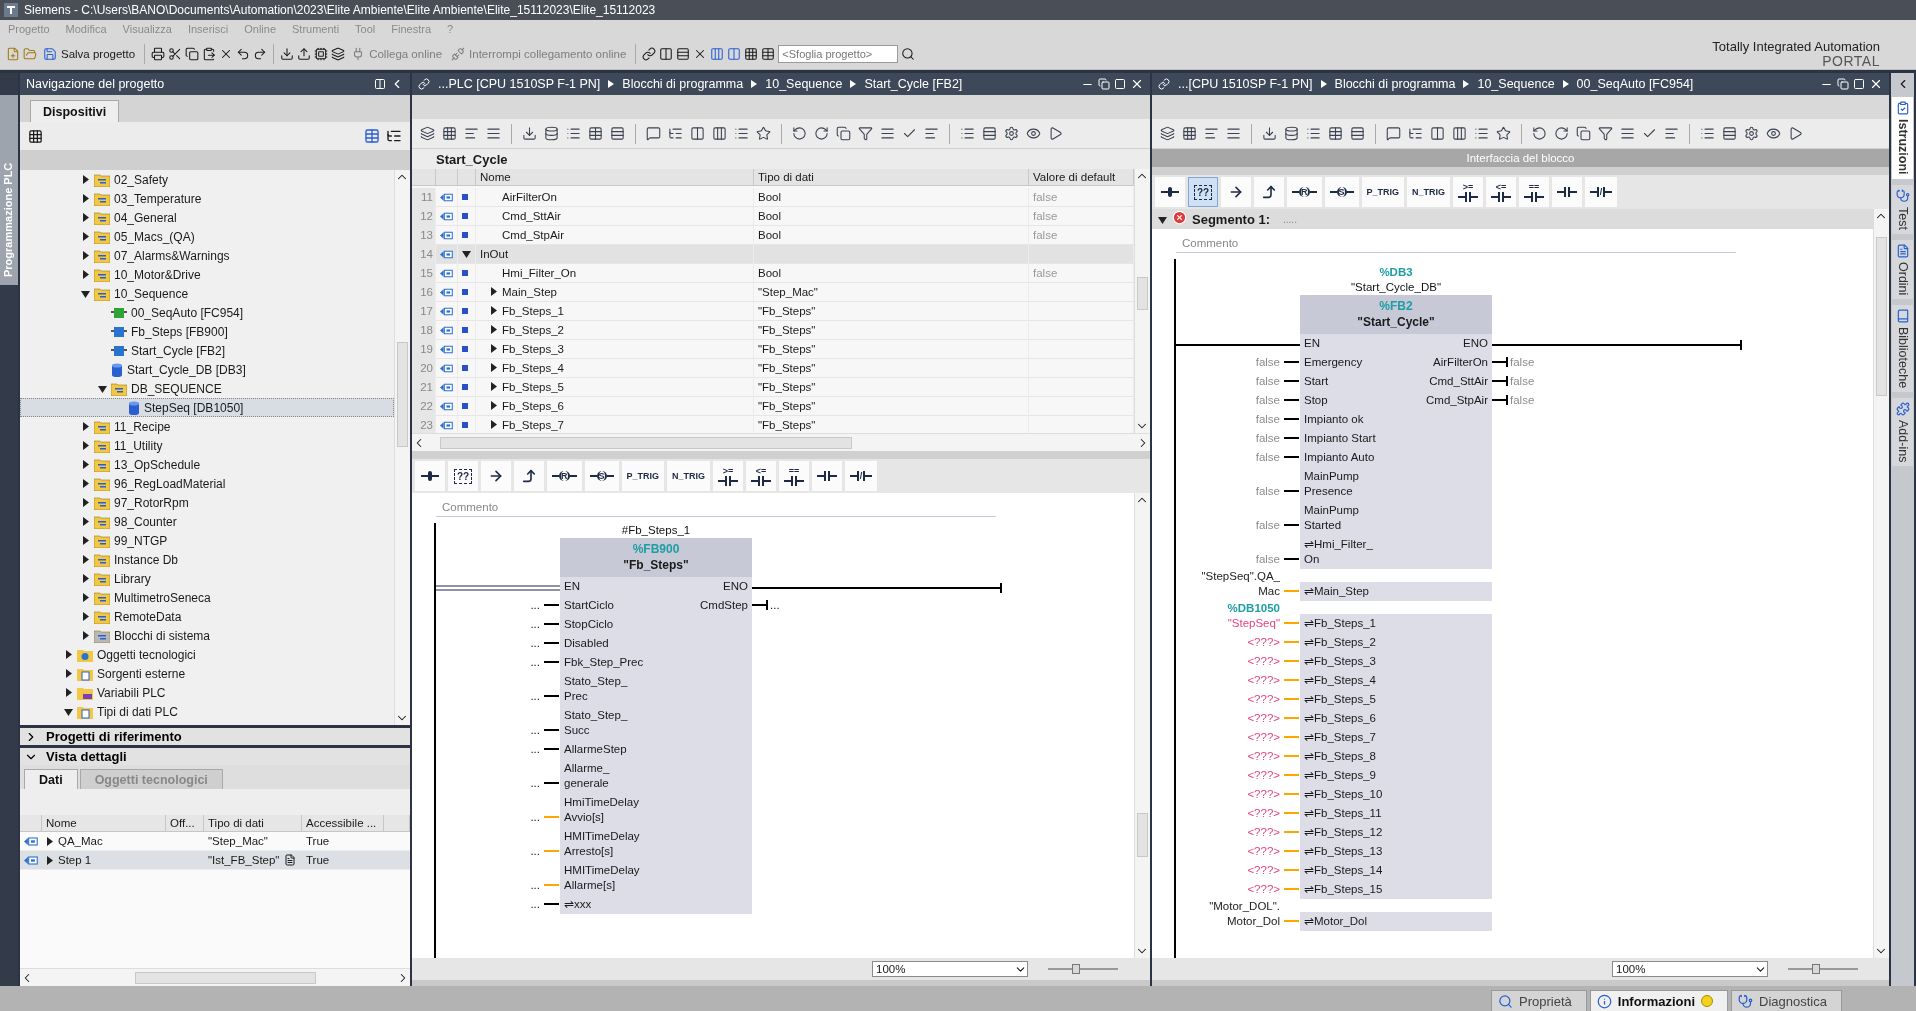 The image size is (1916, 1011). I want to click on tree-item: 07_Alarms&Warnings, so click(207, 255).